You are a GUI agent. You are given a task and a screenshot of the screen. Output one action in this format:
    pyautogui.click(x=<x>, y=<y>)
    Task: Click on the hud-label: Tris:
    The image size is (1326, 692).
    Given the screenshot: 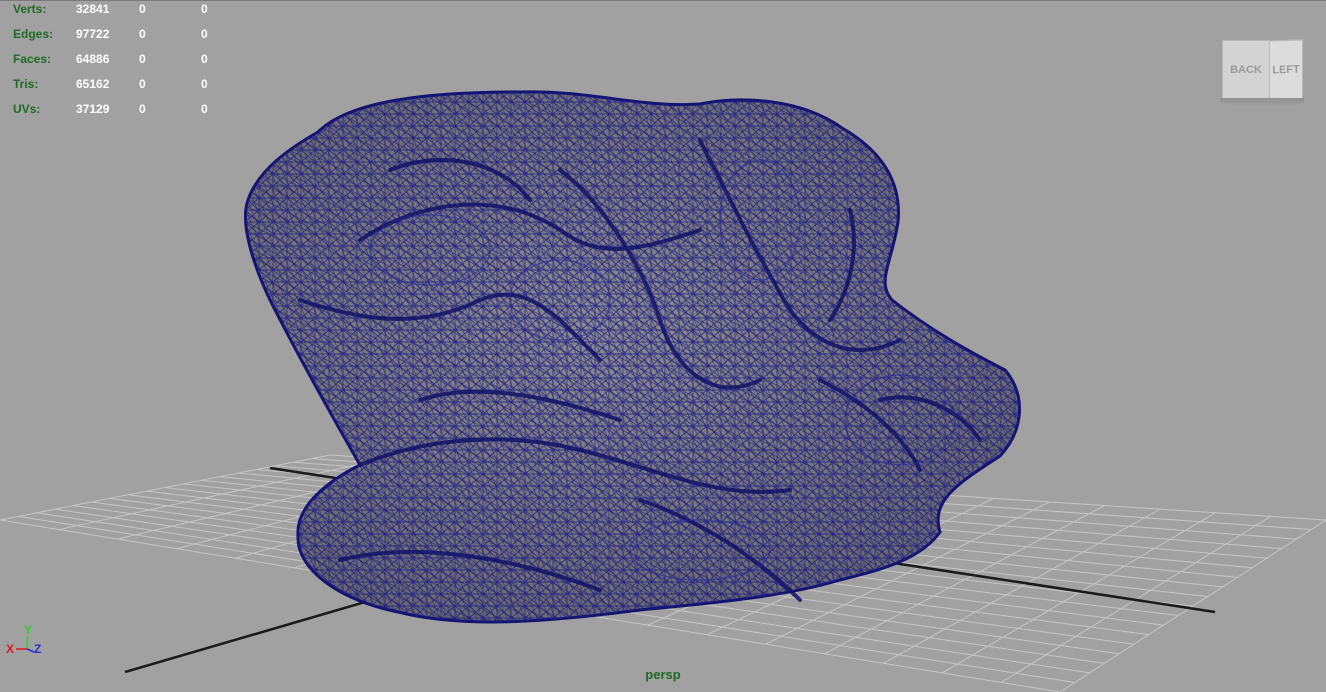 What is the action you would take?
    pyautogui.click(x=26, y=84)
    